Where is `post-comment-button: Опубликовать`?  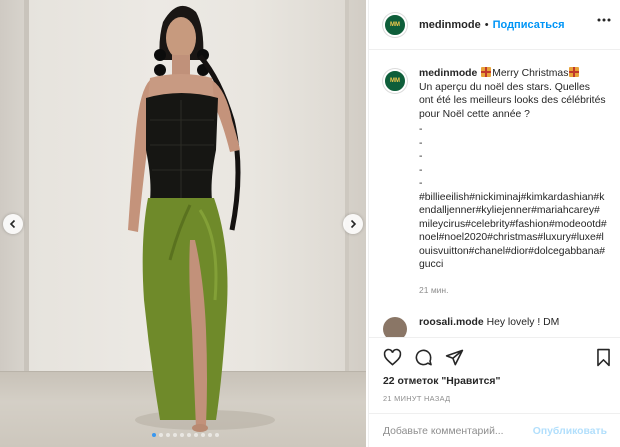
post-comment-button: Опубликовать is located at coordinates (570, 431).